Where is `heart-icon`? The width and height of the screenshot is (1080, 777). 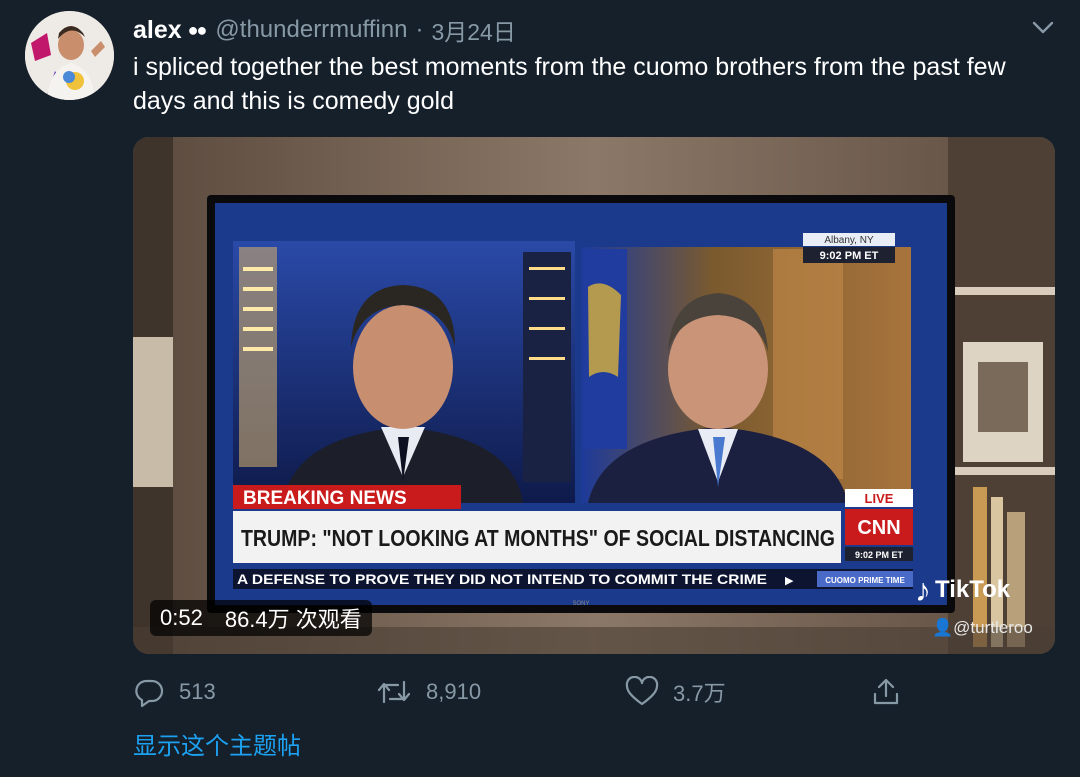
heart-icon is located at coordinates (642, 691).